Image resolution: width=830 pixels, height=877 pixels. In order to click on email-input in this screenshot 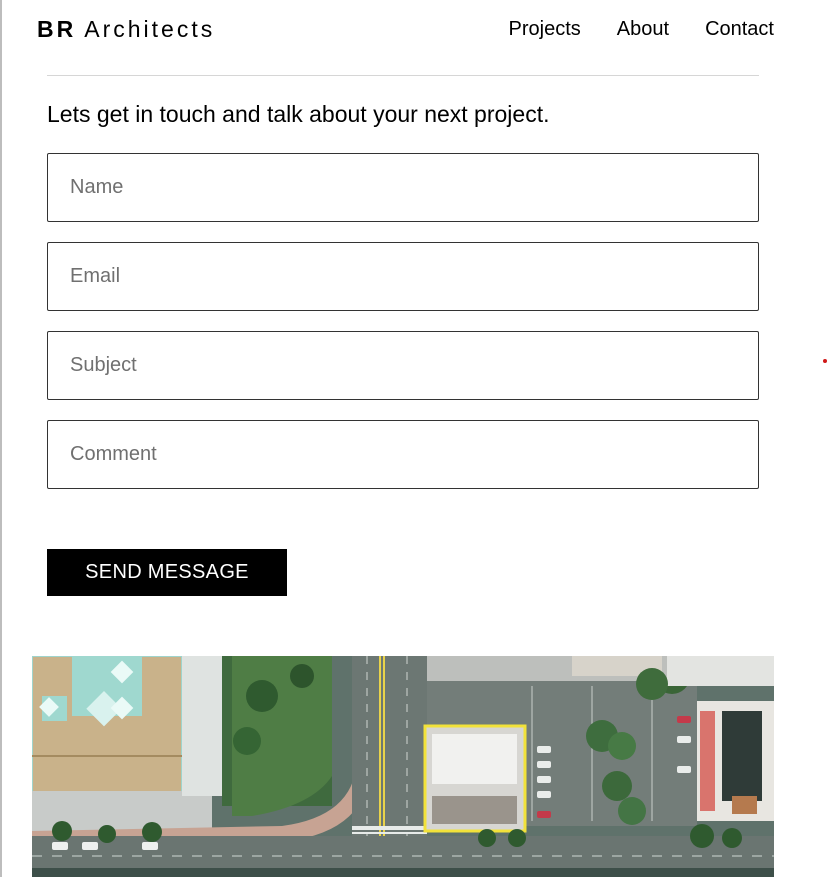, I will do `click(403, 276)`.